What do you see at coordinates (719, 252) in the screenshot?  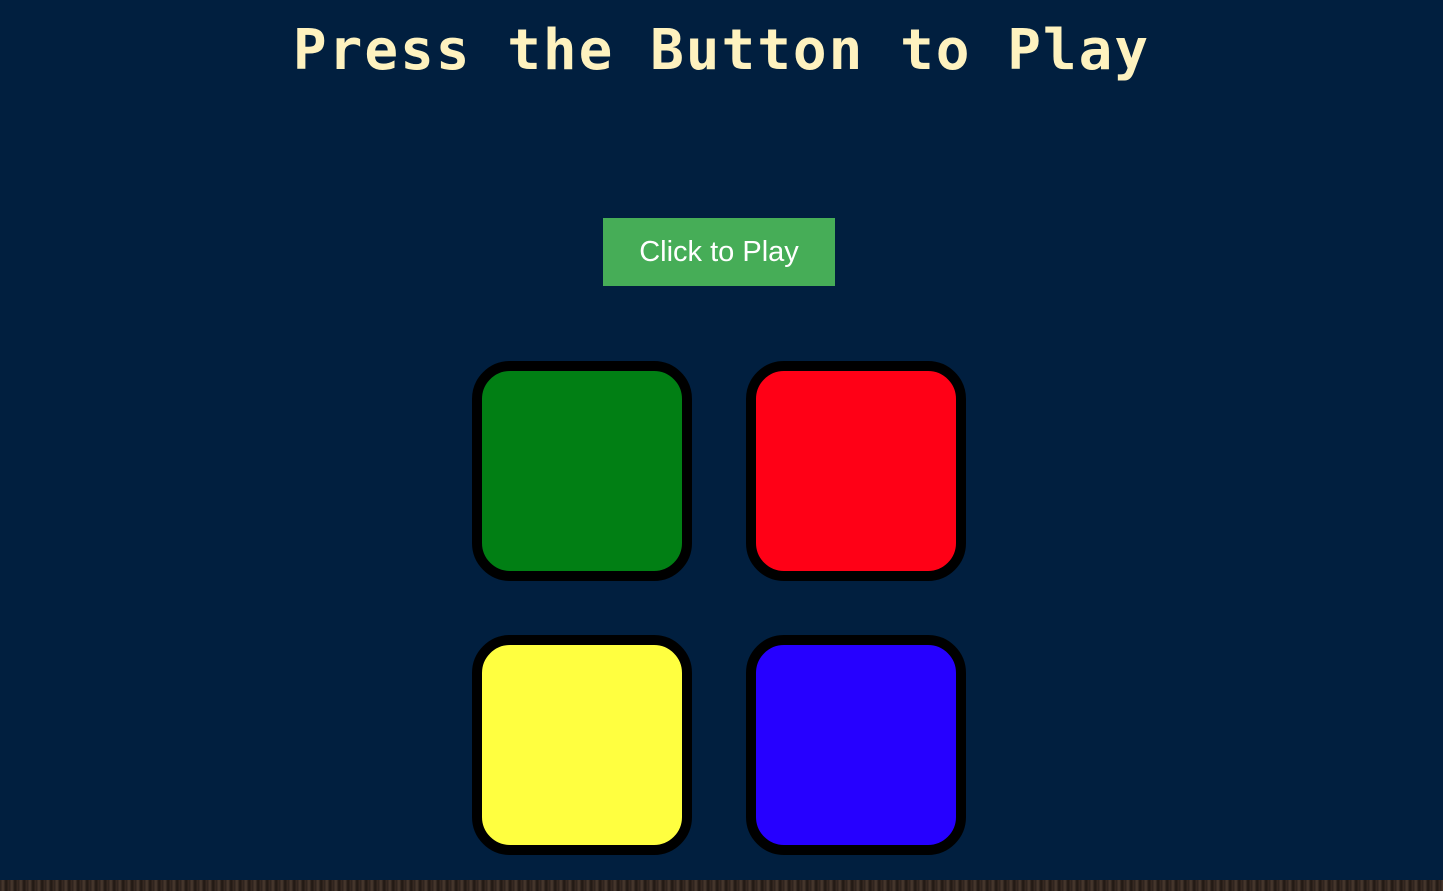 I see `play-button: Click to Play` at bounding box center [719, 252].